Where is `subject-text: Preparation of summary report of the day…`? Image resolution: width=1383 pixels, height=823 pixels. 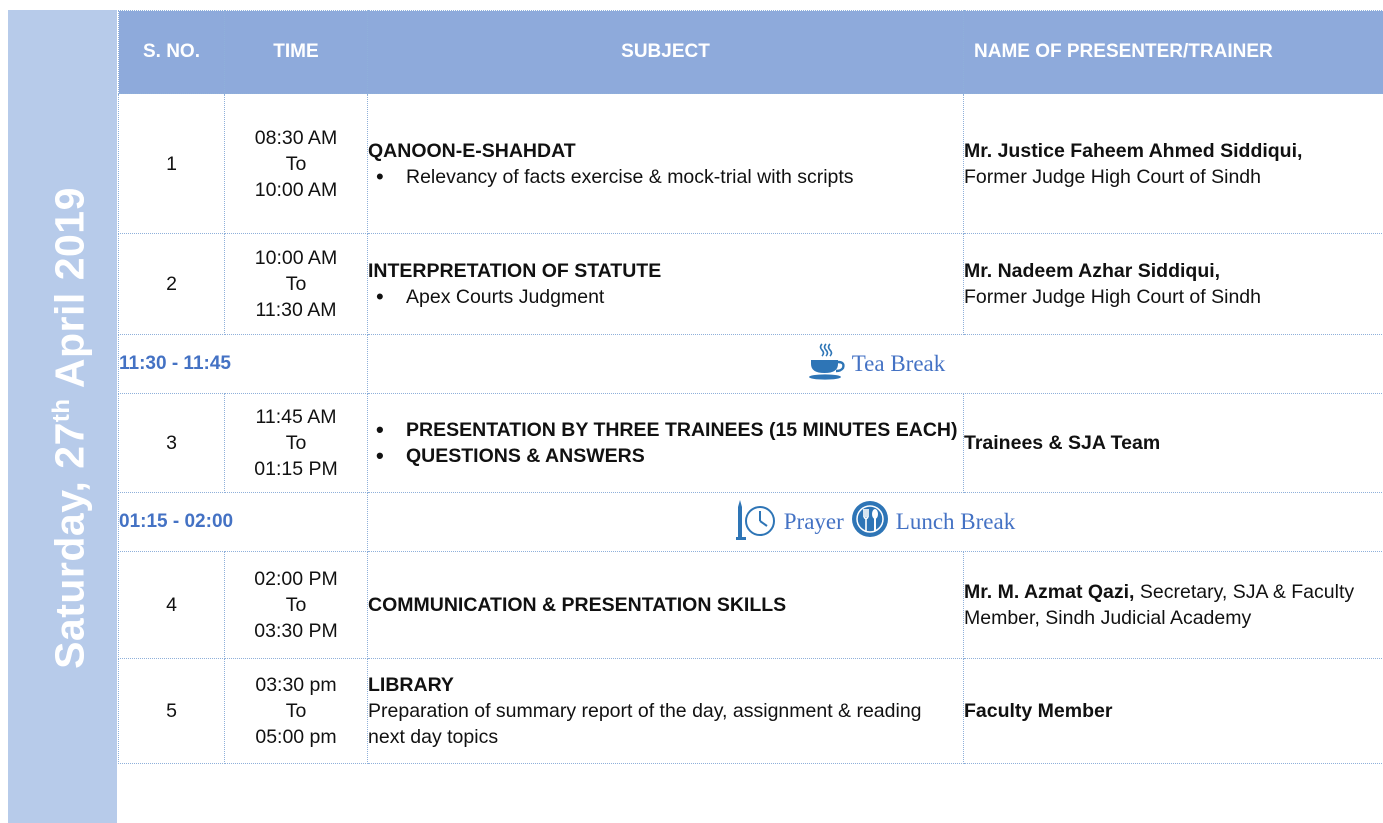
subject-text: Preparation of summary report of the day… is located at coordinates (645, 724).